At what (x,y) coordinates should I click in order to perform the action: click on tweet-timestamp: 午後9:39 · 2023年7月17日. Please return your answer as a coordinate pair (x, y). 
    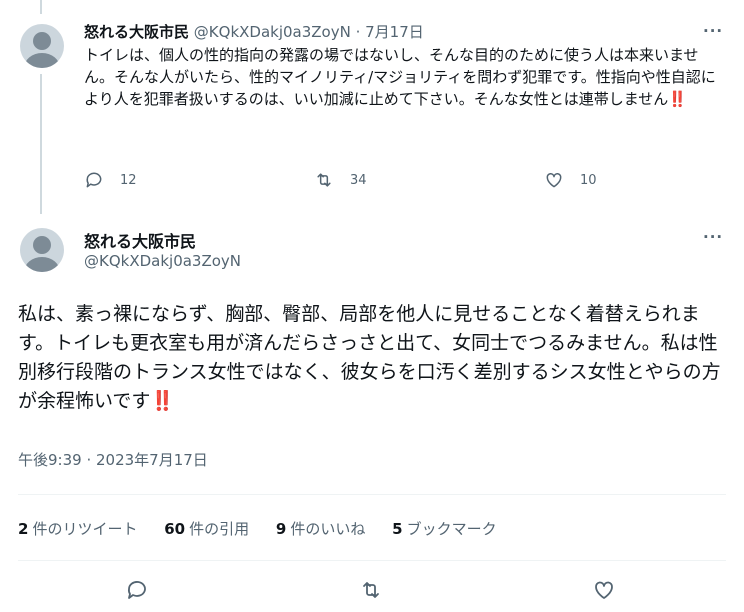
    Looking at the image, I should click on (113, 459).